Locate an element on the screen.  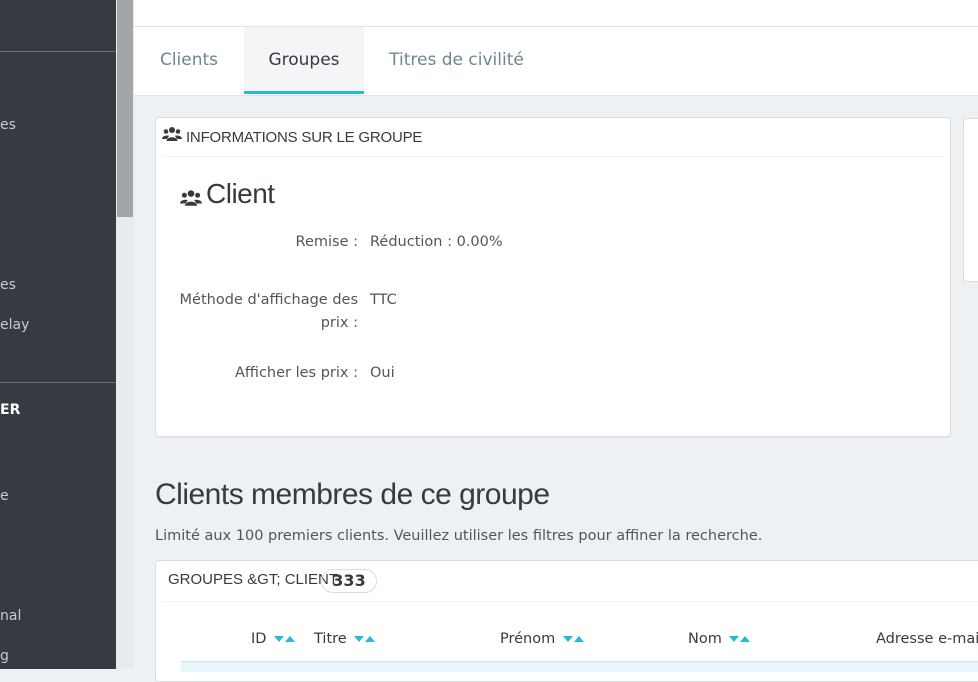
column-label: Nom is located at coordinates (705, 639).